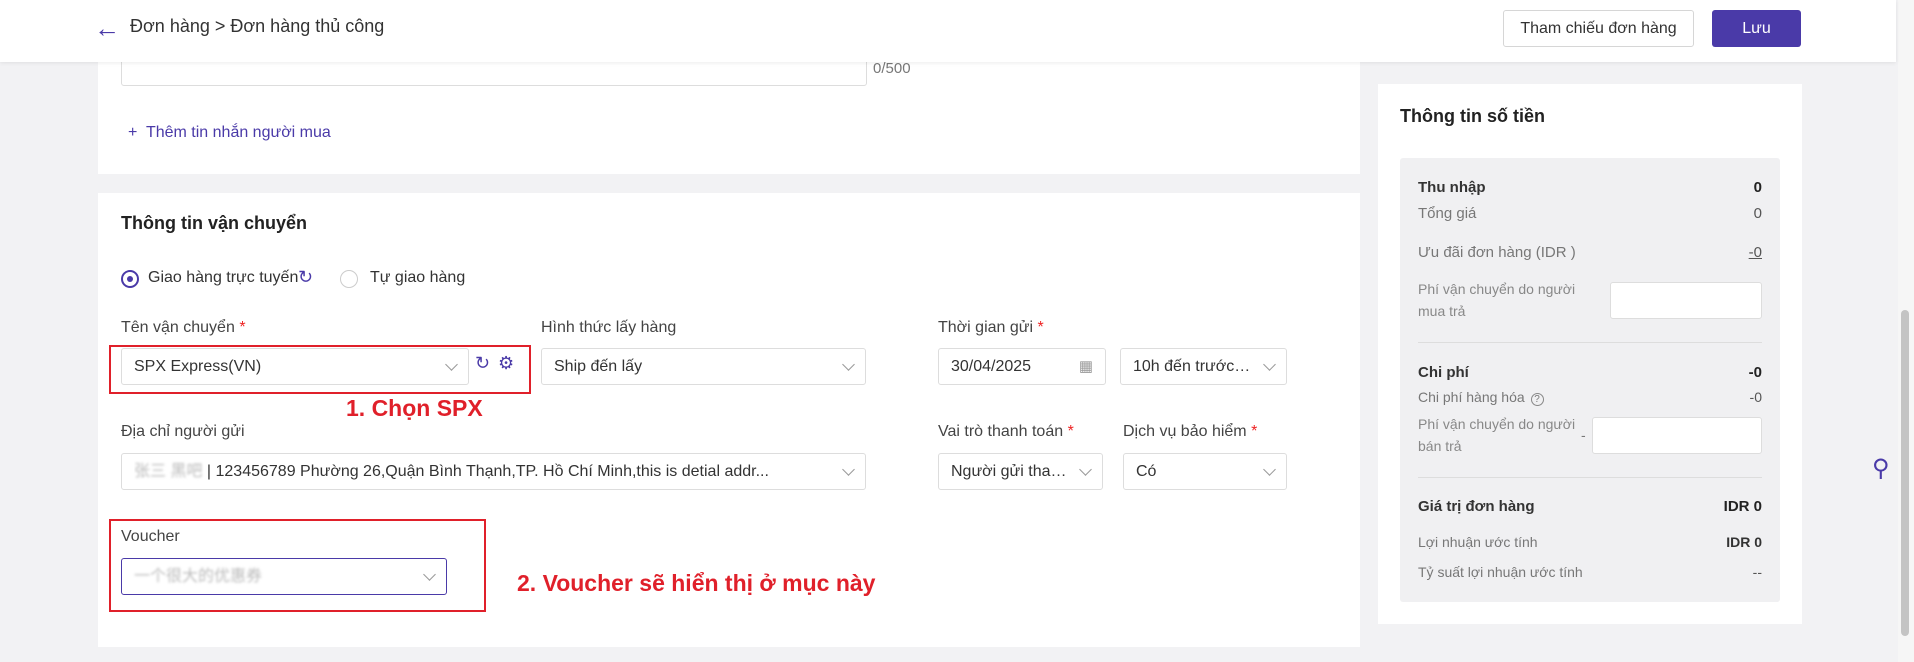  What do you see at coordinates (168, 471) in the screenshot?
I see `sender-name-blurred: 张三 黑吧` at bounding box center [168, 471].